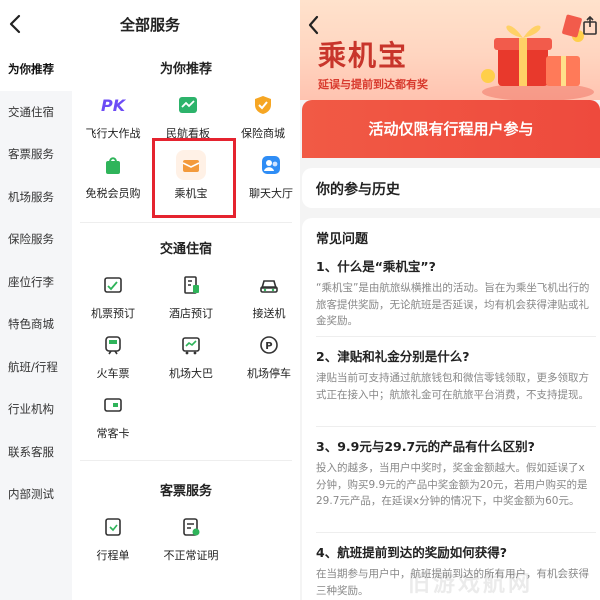 The height and width of the screenshot is (600, 600). What do you see at coordinates (36, 494) in the screenshot?
I see `sidebar-item-internal-test: 内部测试` at bounding box center [36, 494].